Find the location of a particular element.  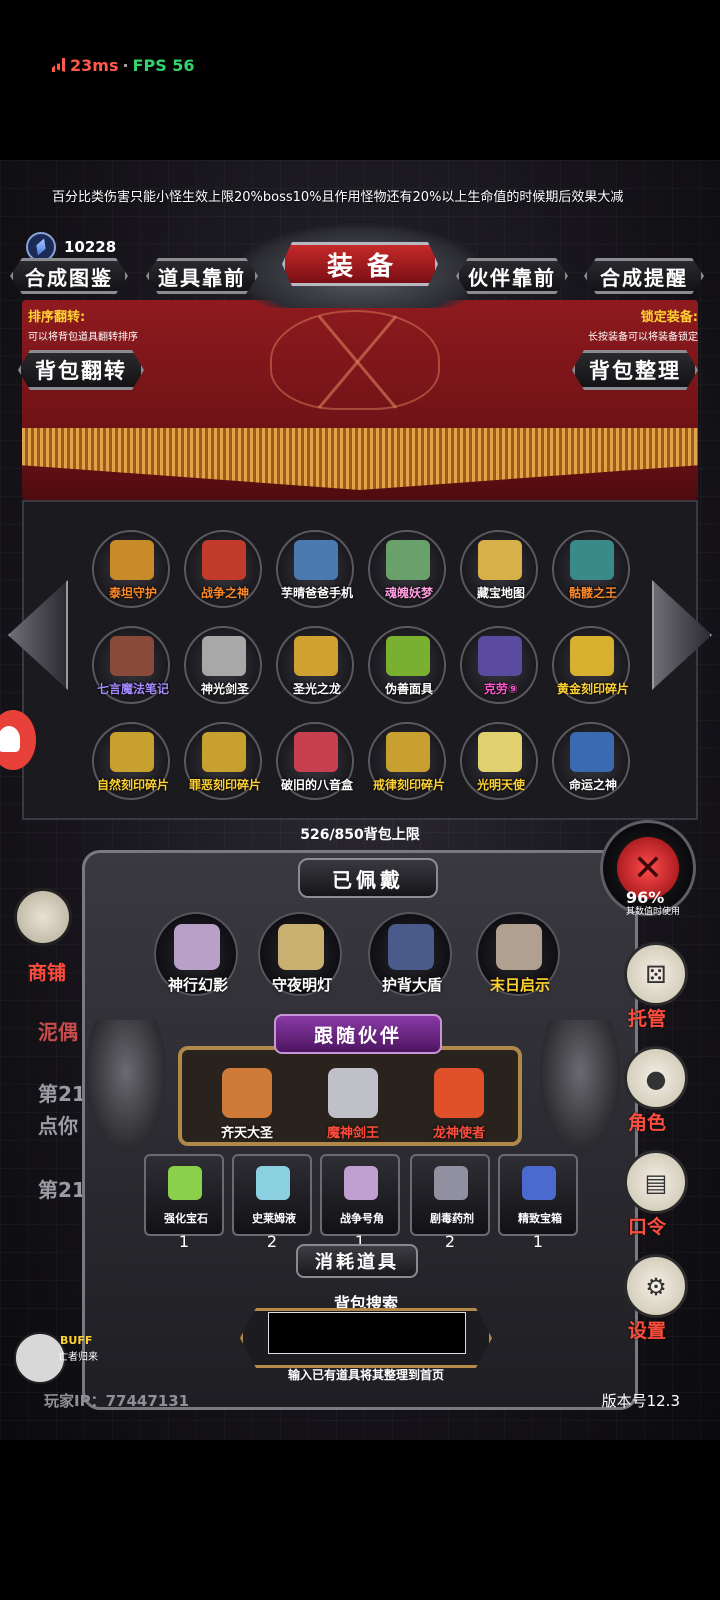

inventory-item: 克劳⑨ is located at coordinates (499, 665).